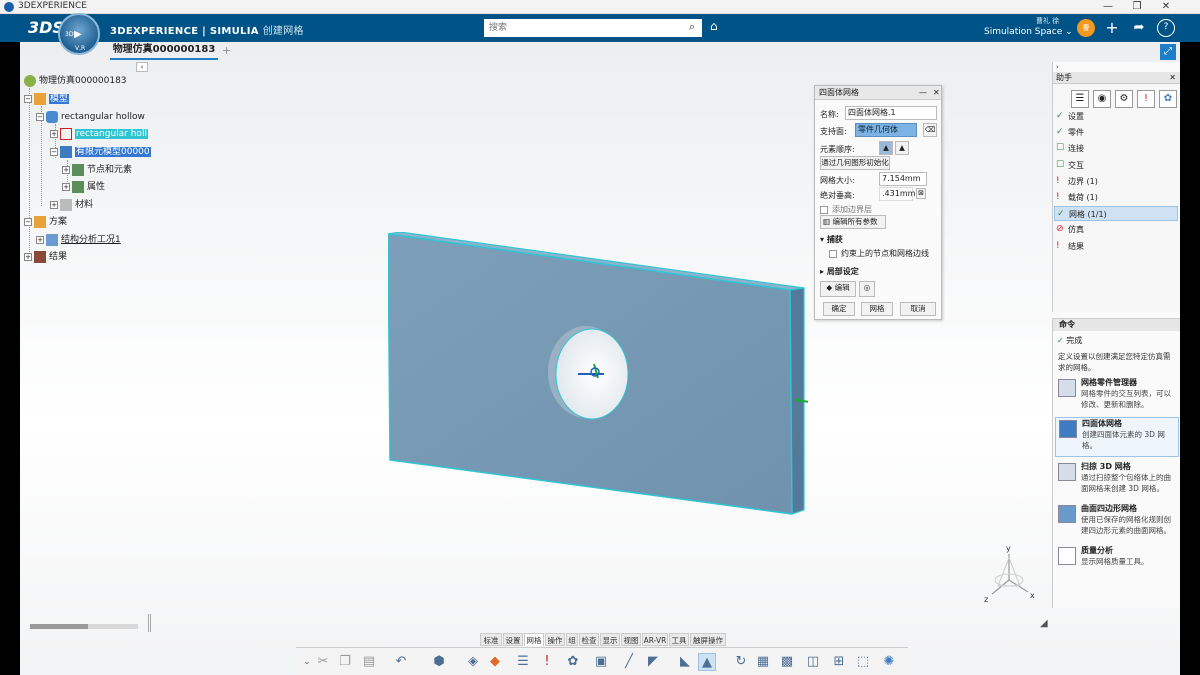 The image size is (1200, 675). I want to click on gear-tool-icon: ✿, so click(573, 662).